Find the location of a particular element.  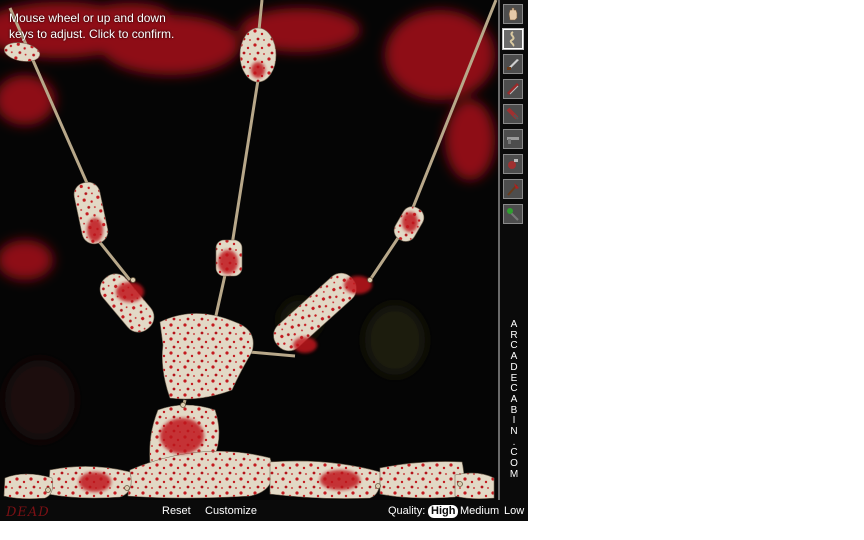

axe-tool-button is located at coordinates (513, 189).